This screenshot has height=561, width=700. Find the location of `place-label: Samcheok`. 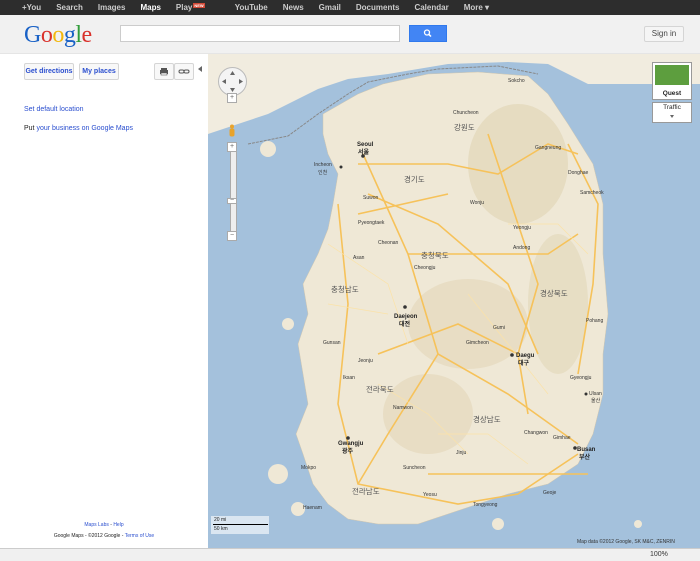

place-label: Samcheok is located at coordinates (592, 193).